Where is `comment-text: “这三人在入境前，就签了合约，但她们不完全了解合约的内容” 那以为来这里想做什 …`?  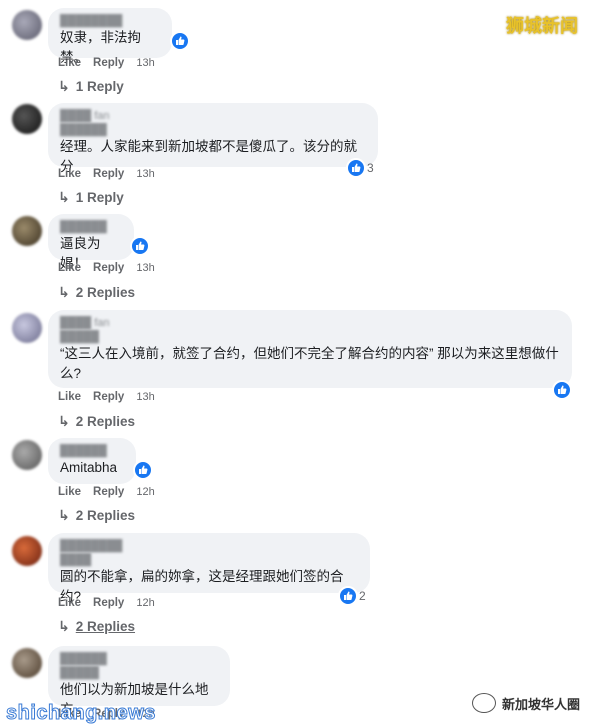
comment-text: “这三人在入境前，就签了合约，但她们不完全了解合约的内容” 那以为来这里想做什 … is located at coordinates (309, 363).